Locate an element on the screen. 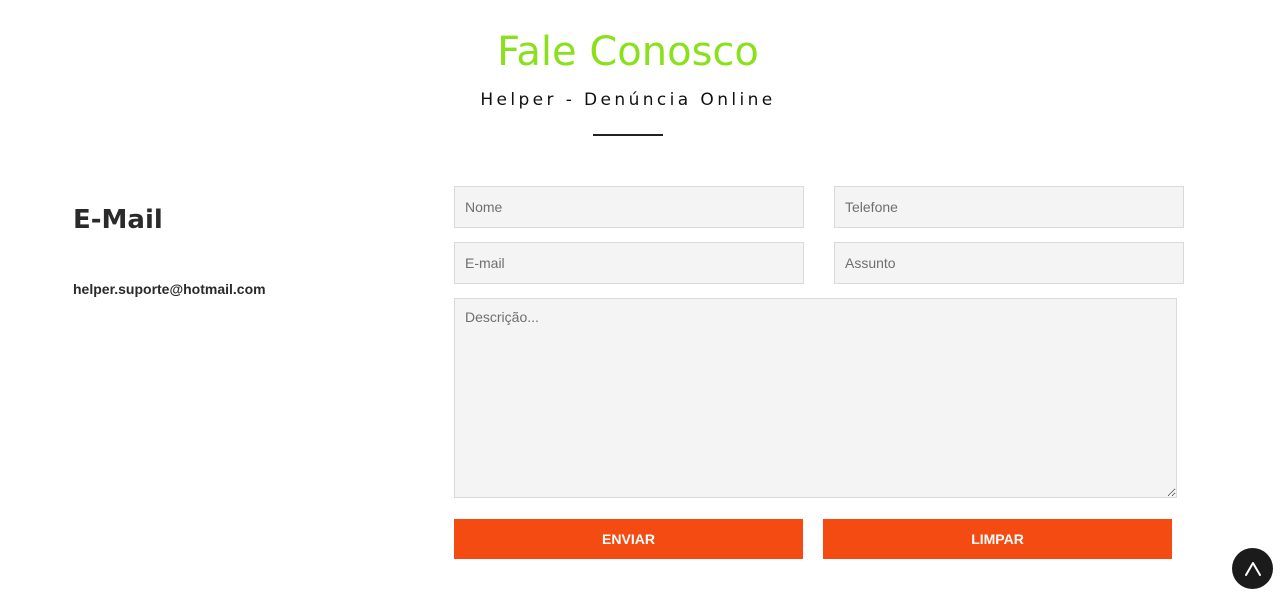  email-field is located at coordinates (629, 263).